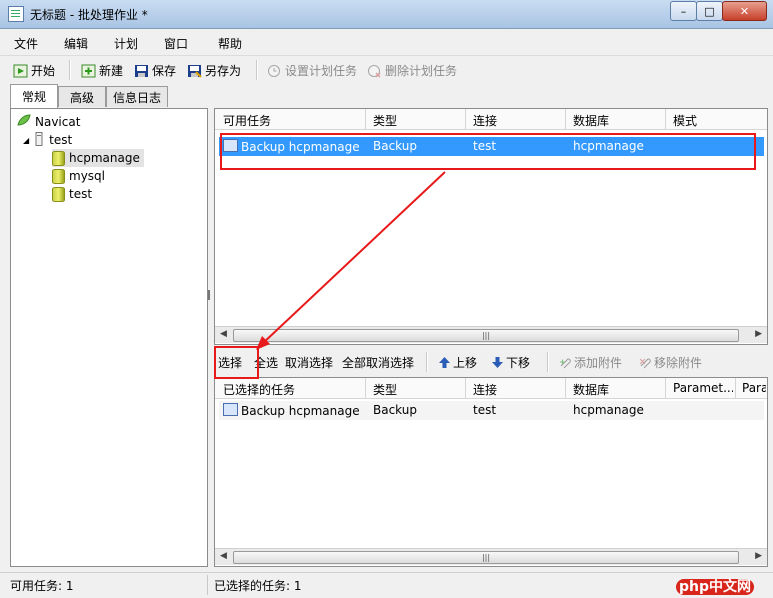 The width and height of the screenshot is (773, 598). What do you see at coordinates (351, 260) in the screenshot?
I see `annotation-arrow` at bounding box center [351, 260].